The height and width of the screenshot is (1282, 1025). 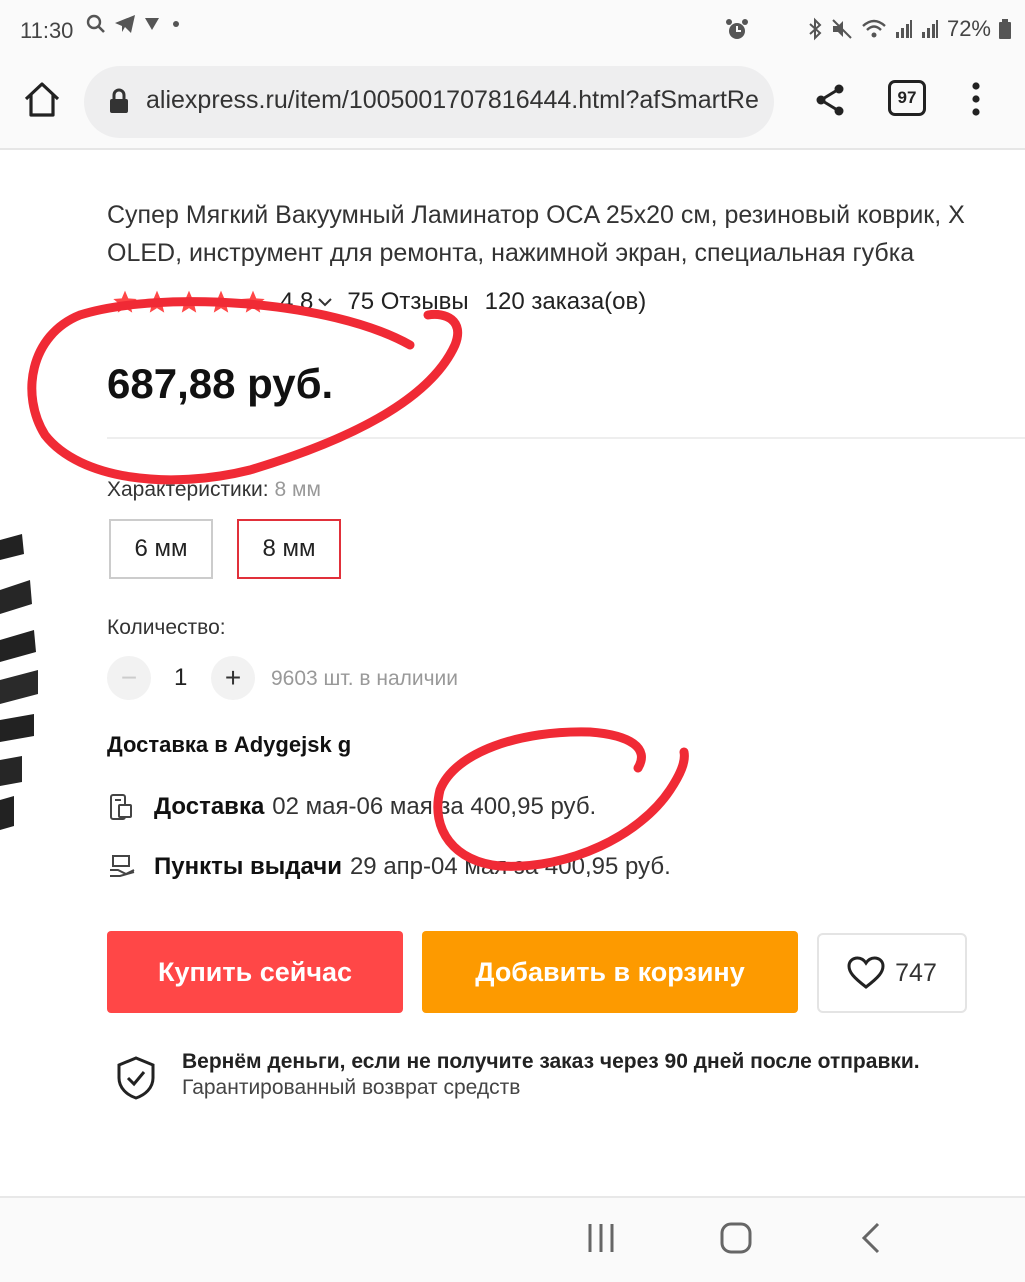 What do you see at coordinates (161, 549) in the screenshot?
I see `option-6mm: 6 мм` at bounding box center [161, 549].